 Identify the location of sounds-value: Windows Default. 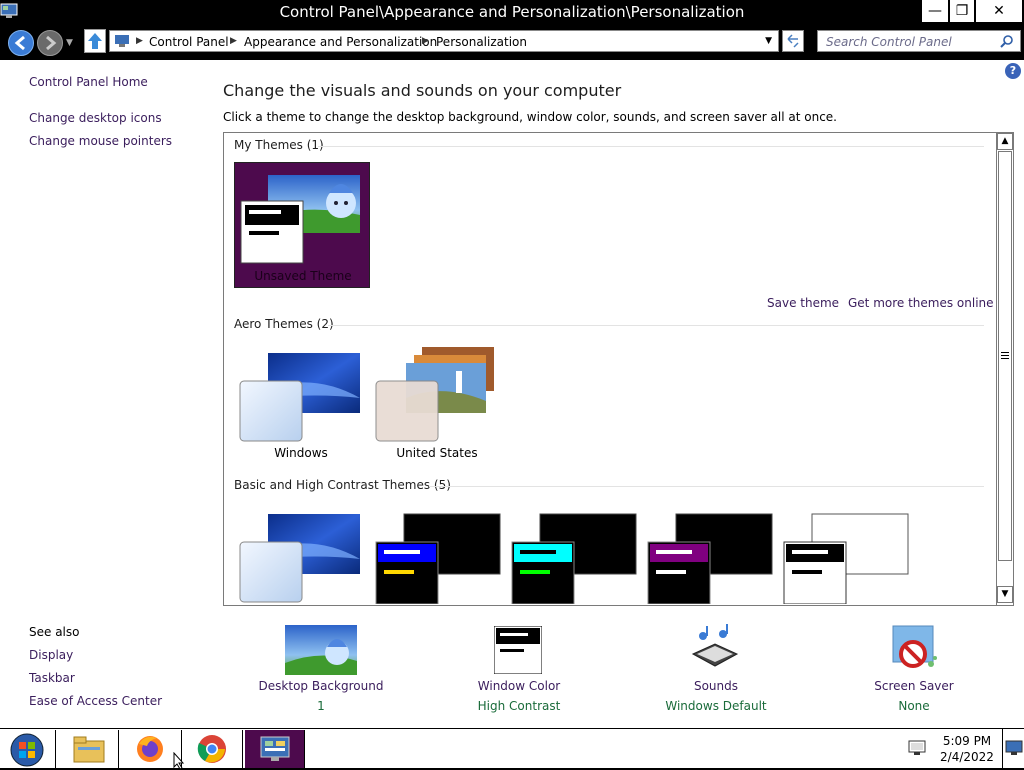
(716, 706).